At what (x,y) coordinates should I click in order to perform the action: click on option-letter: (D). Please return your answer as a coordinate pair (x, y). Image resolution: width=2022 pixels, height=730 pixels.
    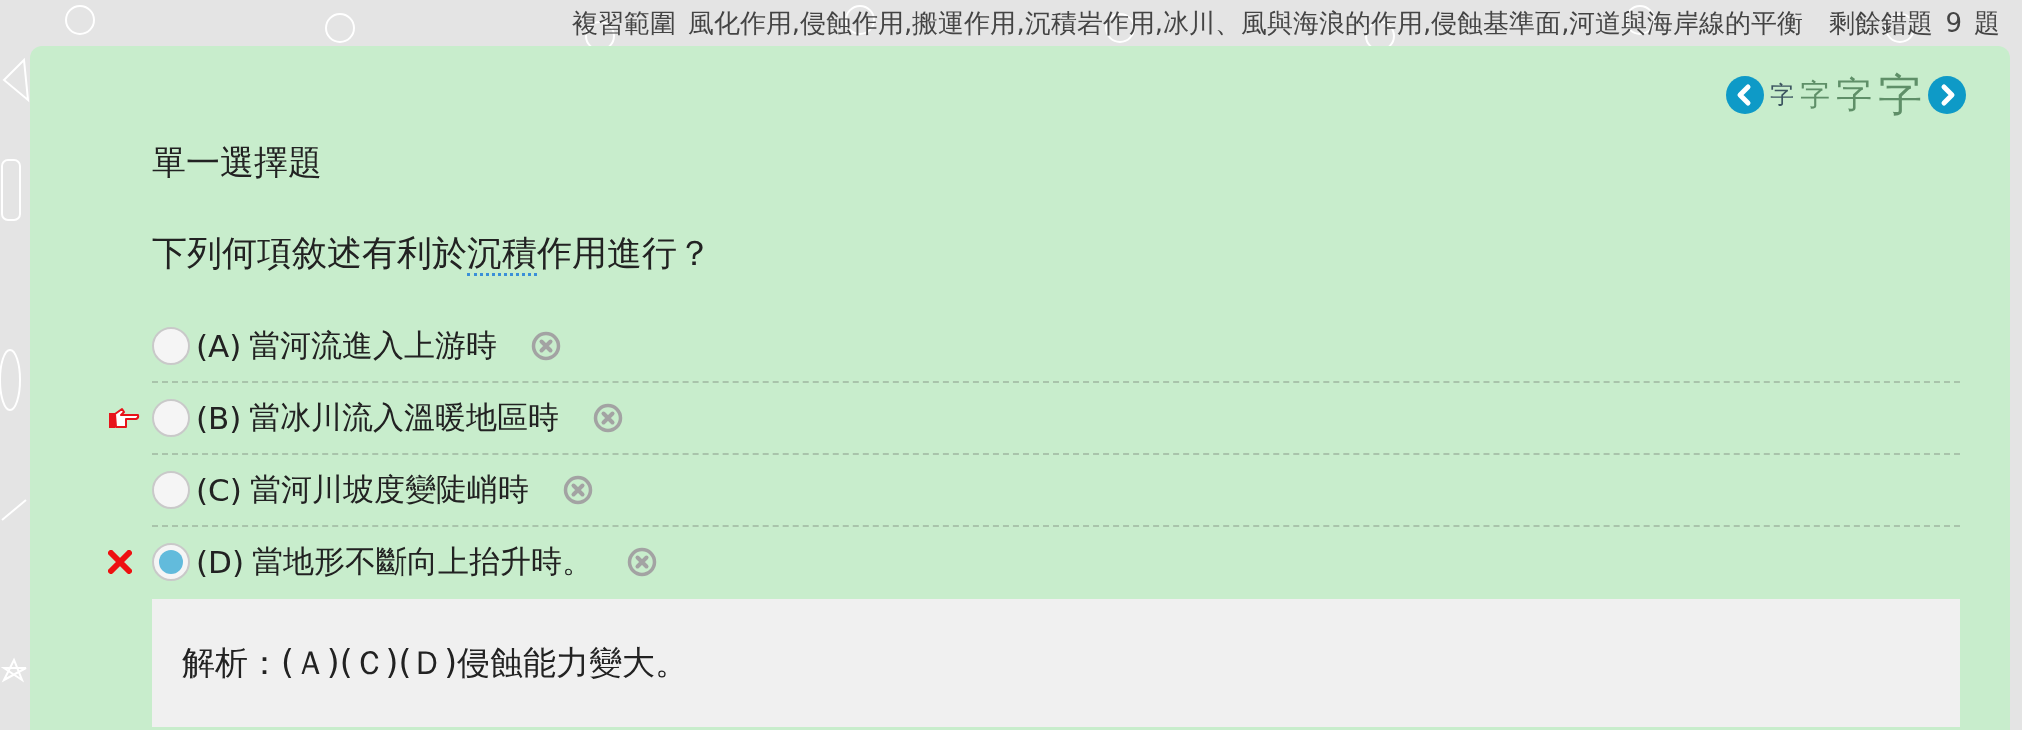
    Looking at the image, I should click on (220, 562).